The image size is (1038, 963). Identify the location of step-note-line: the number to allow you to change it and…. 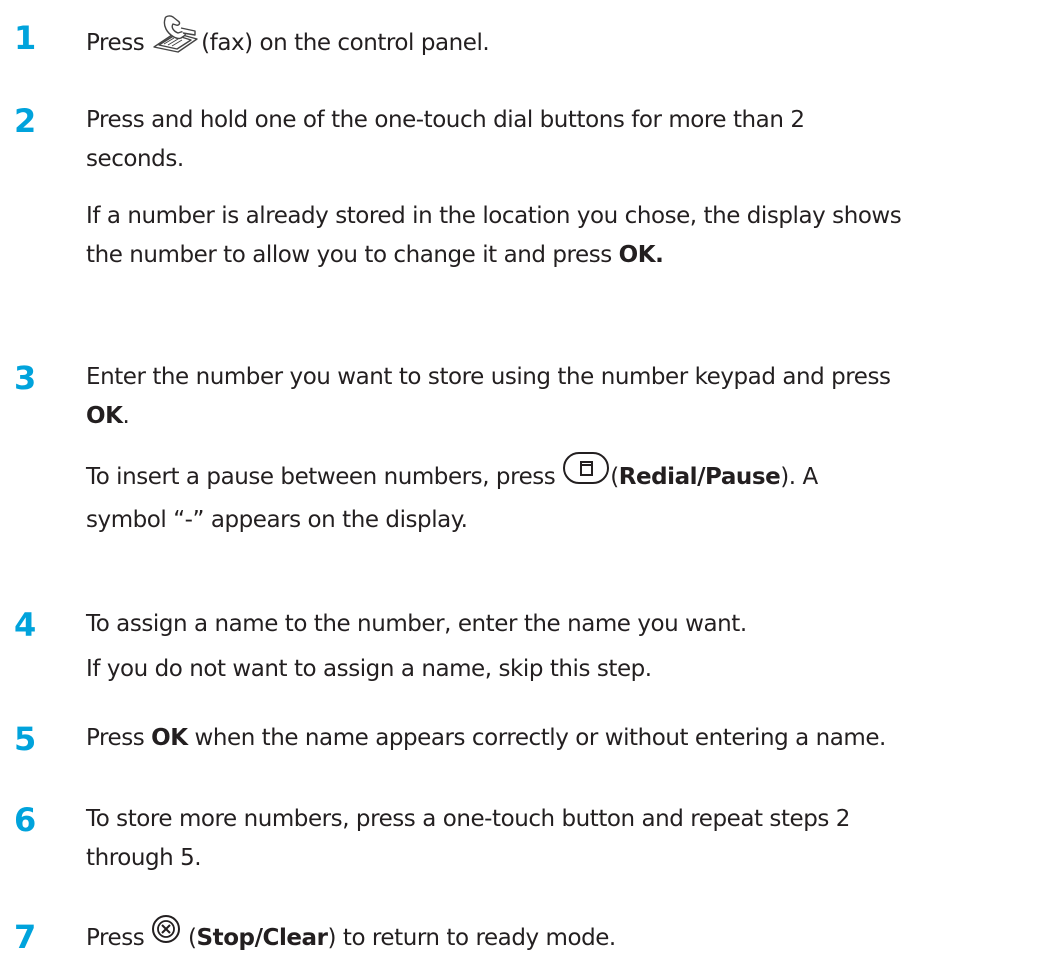
(559, 255).